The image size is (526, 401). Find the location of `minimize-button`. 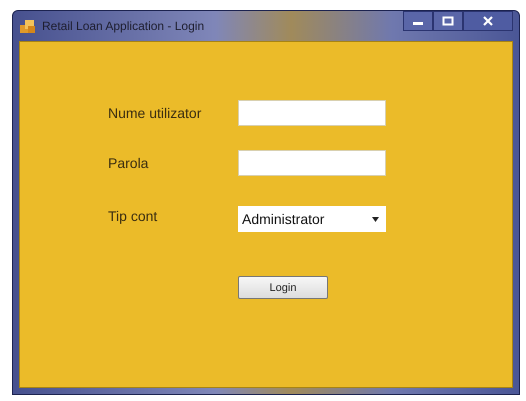

minimize-button is located at coordinates (418, 21).